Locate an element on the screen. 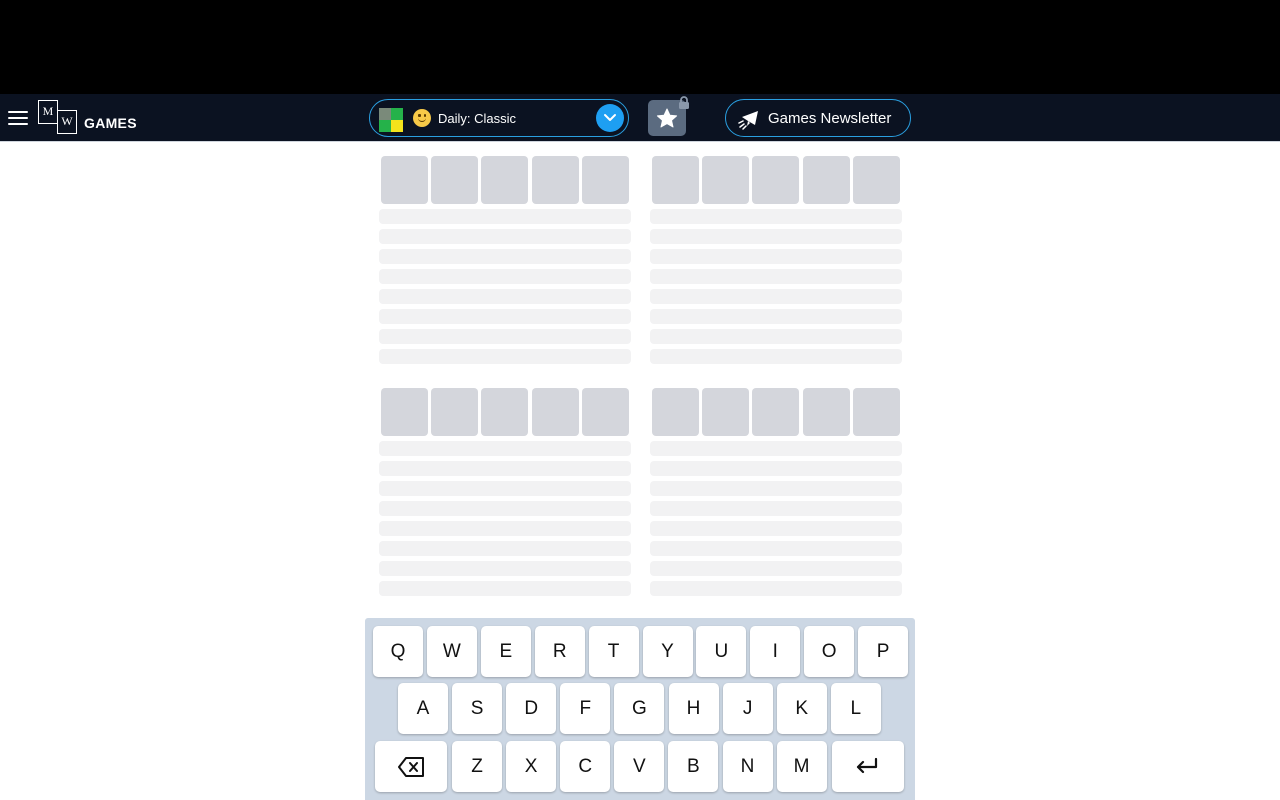  enter-icon is located at coordinates (867, 765).